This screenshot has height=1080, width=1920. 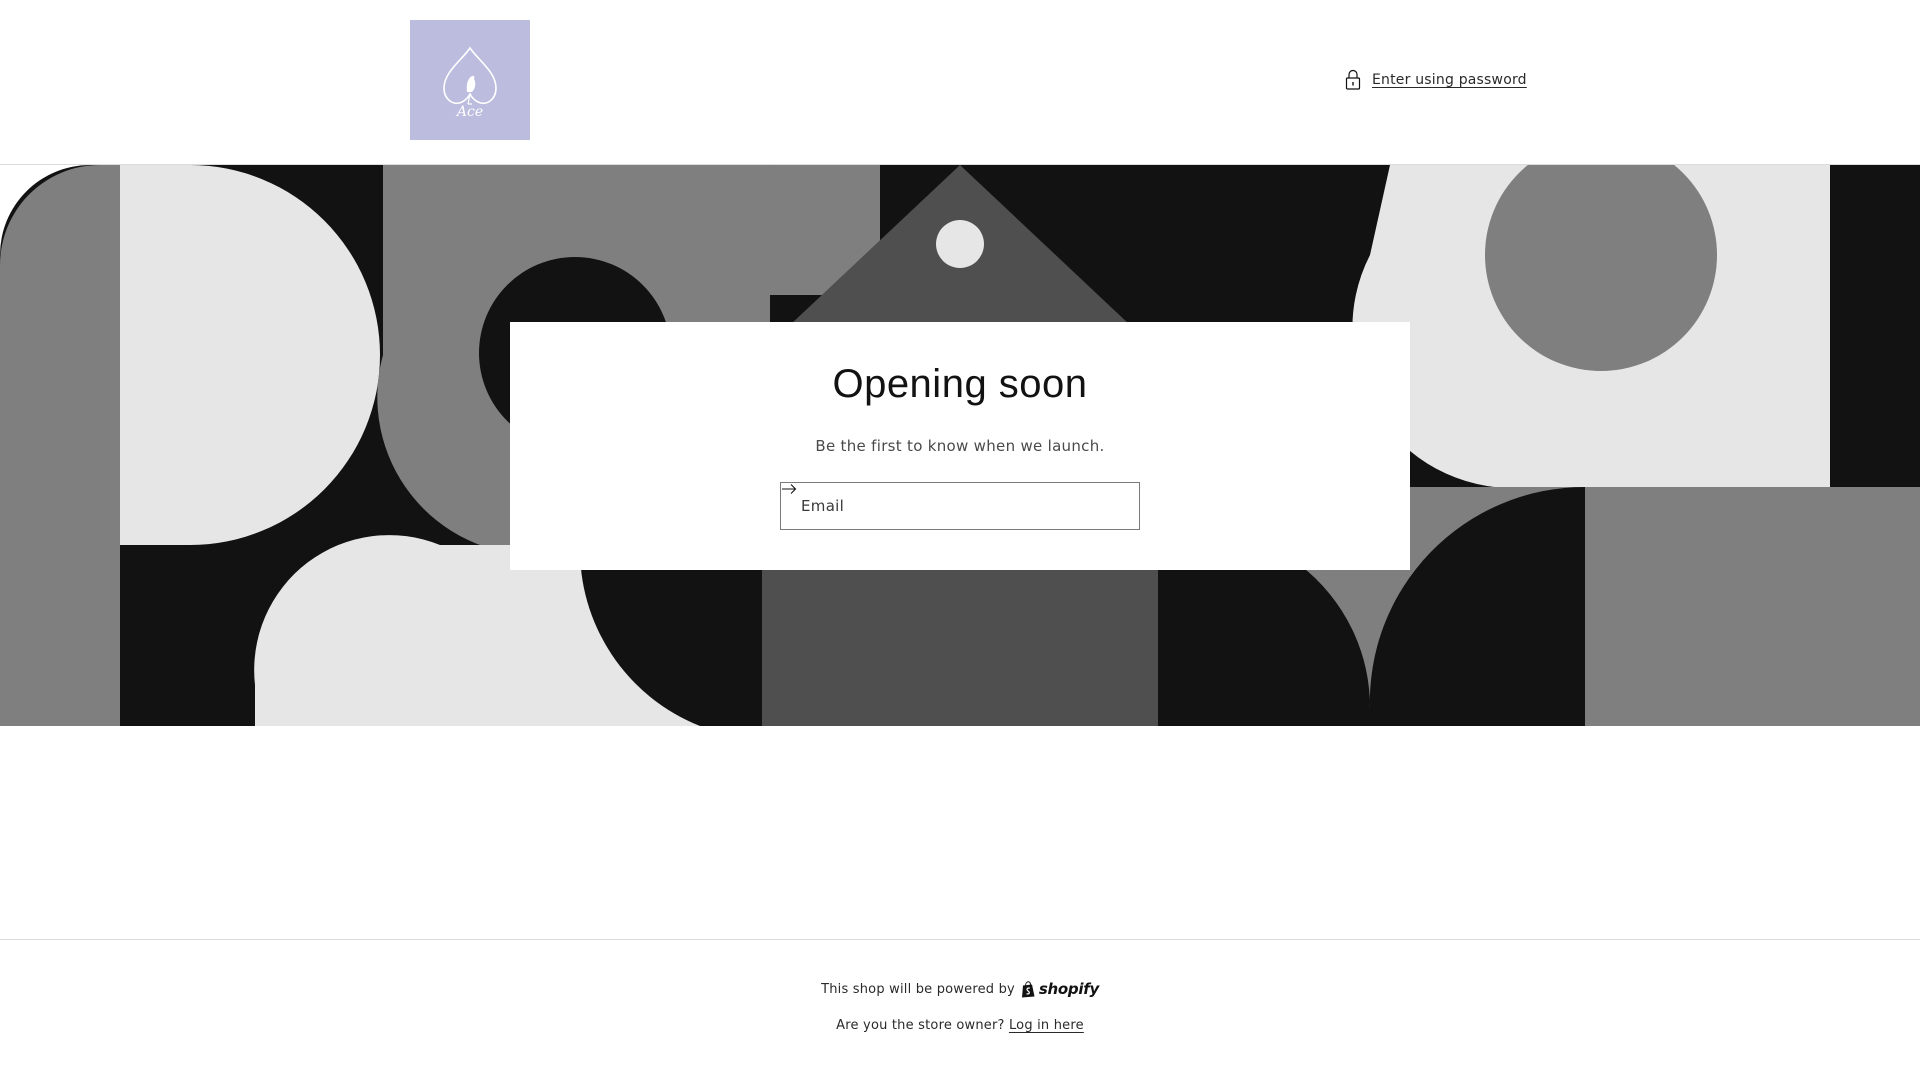 I want to click on svg-text: Ace, so click(x=469, y=112).